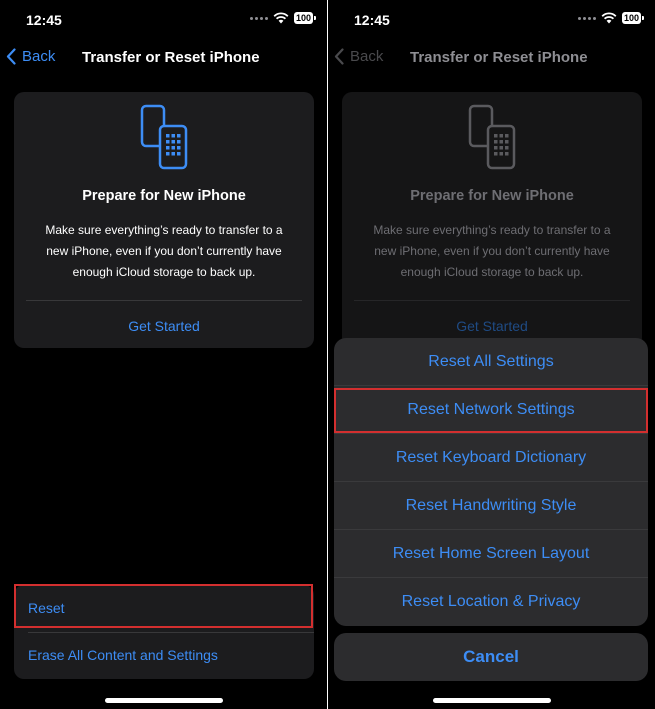 The height and width of the screenshot is (709, 655). Describe the element at coordinates (491, 554) in the screenshot. I see `reset-home-screen-layout-button: Reset Home Screen Layout` at that location.